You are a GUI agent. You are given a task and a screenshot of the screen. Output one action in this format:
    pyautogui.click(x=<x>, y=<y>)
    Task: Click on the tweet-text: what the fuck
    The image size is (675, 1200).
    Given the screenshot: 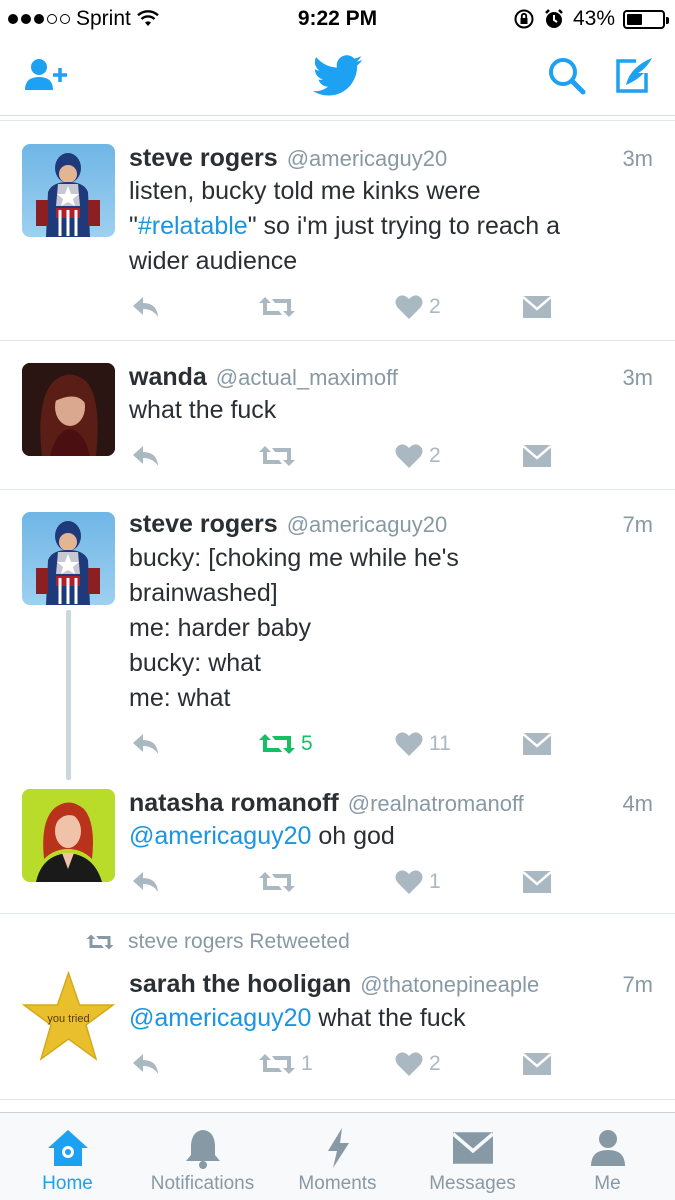 What is the action you would take?
    pyautogui.click(x=203, y=410)
    